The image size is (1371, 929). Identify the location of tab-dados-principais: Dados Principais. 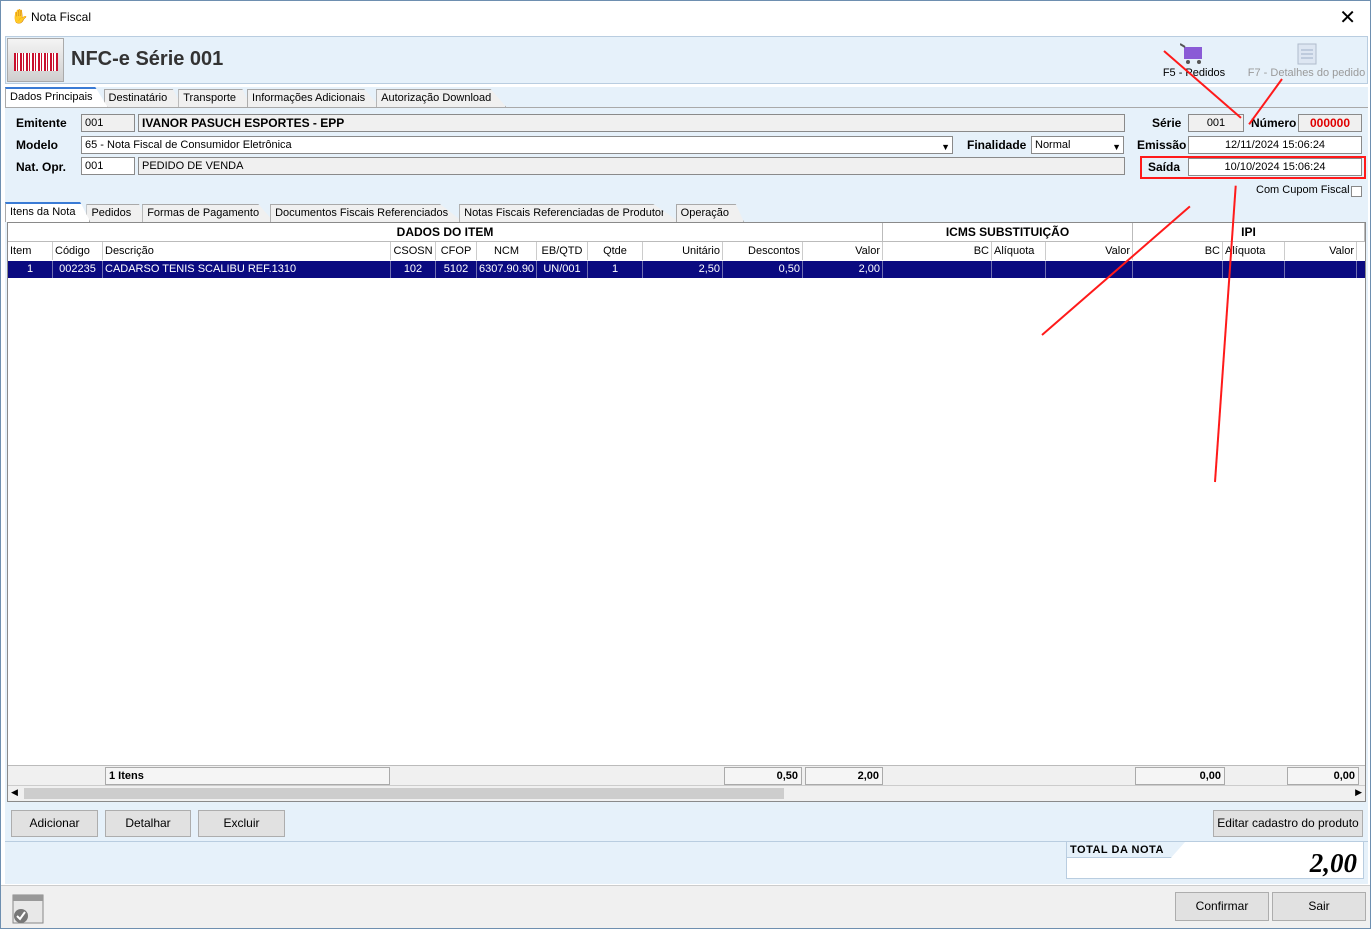
(56, 97).